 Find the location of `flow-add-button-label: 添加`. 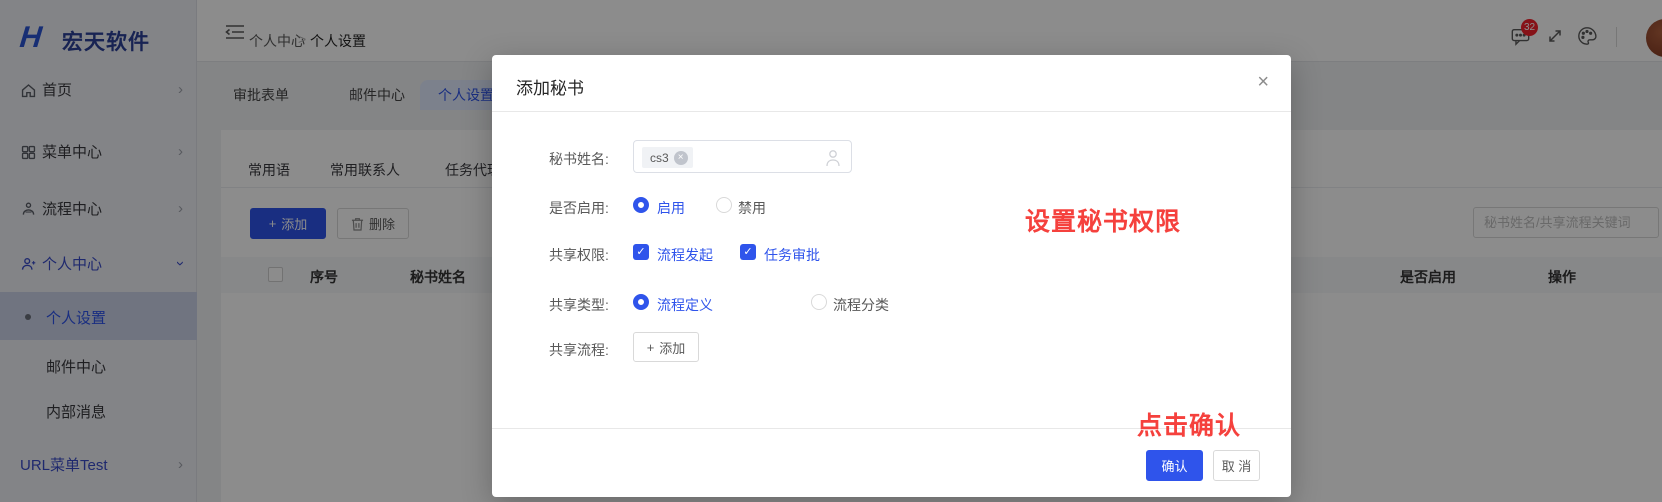

flow-add-button-label: 添加 is located at coordinates (672, 348).